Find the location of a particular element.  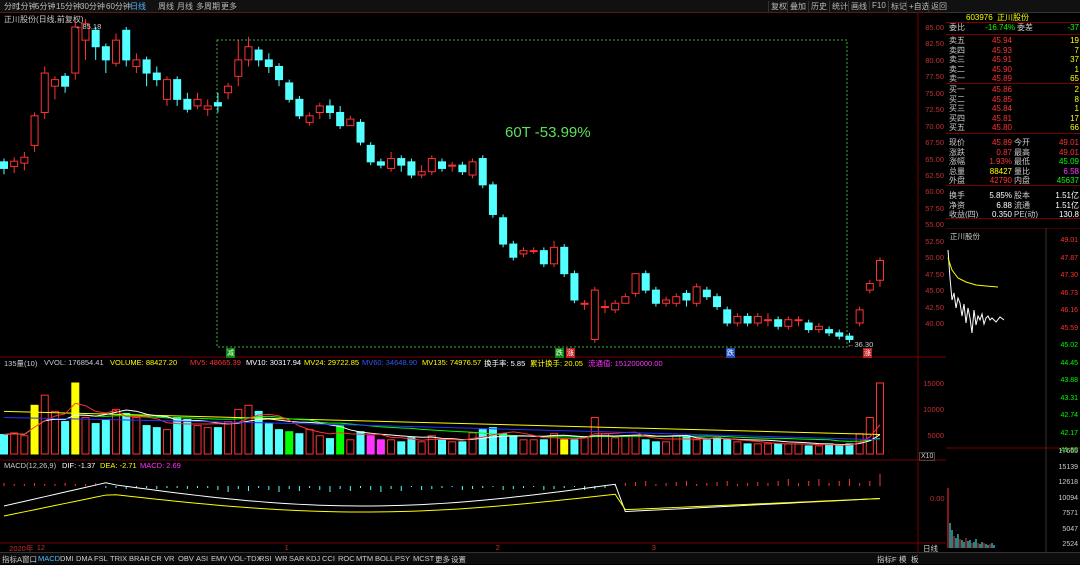

indicator-tab-6: TRIX is located at coordinates (118, 558).